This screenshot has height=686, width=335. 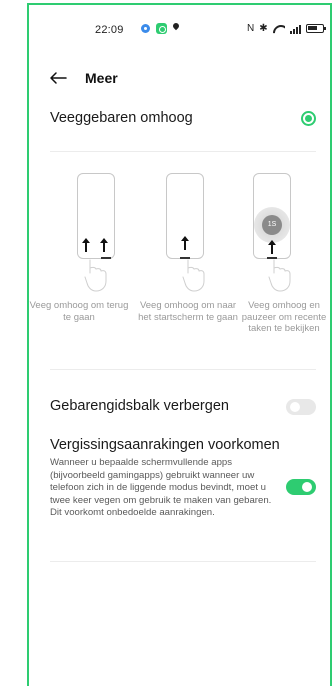 What do you see at coordinates (145, 28) in the screenshot?
I see `gear-icon` at bounding box center [145, 28].